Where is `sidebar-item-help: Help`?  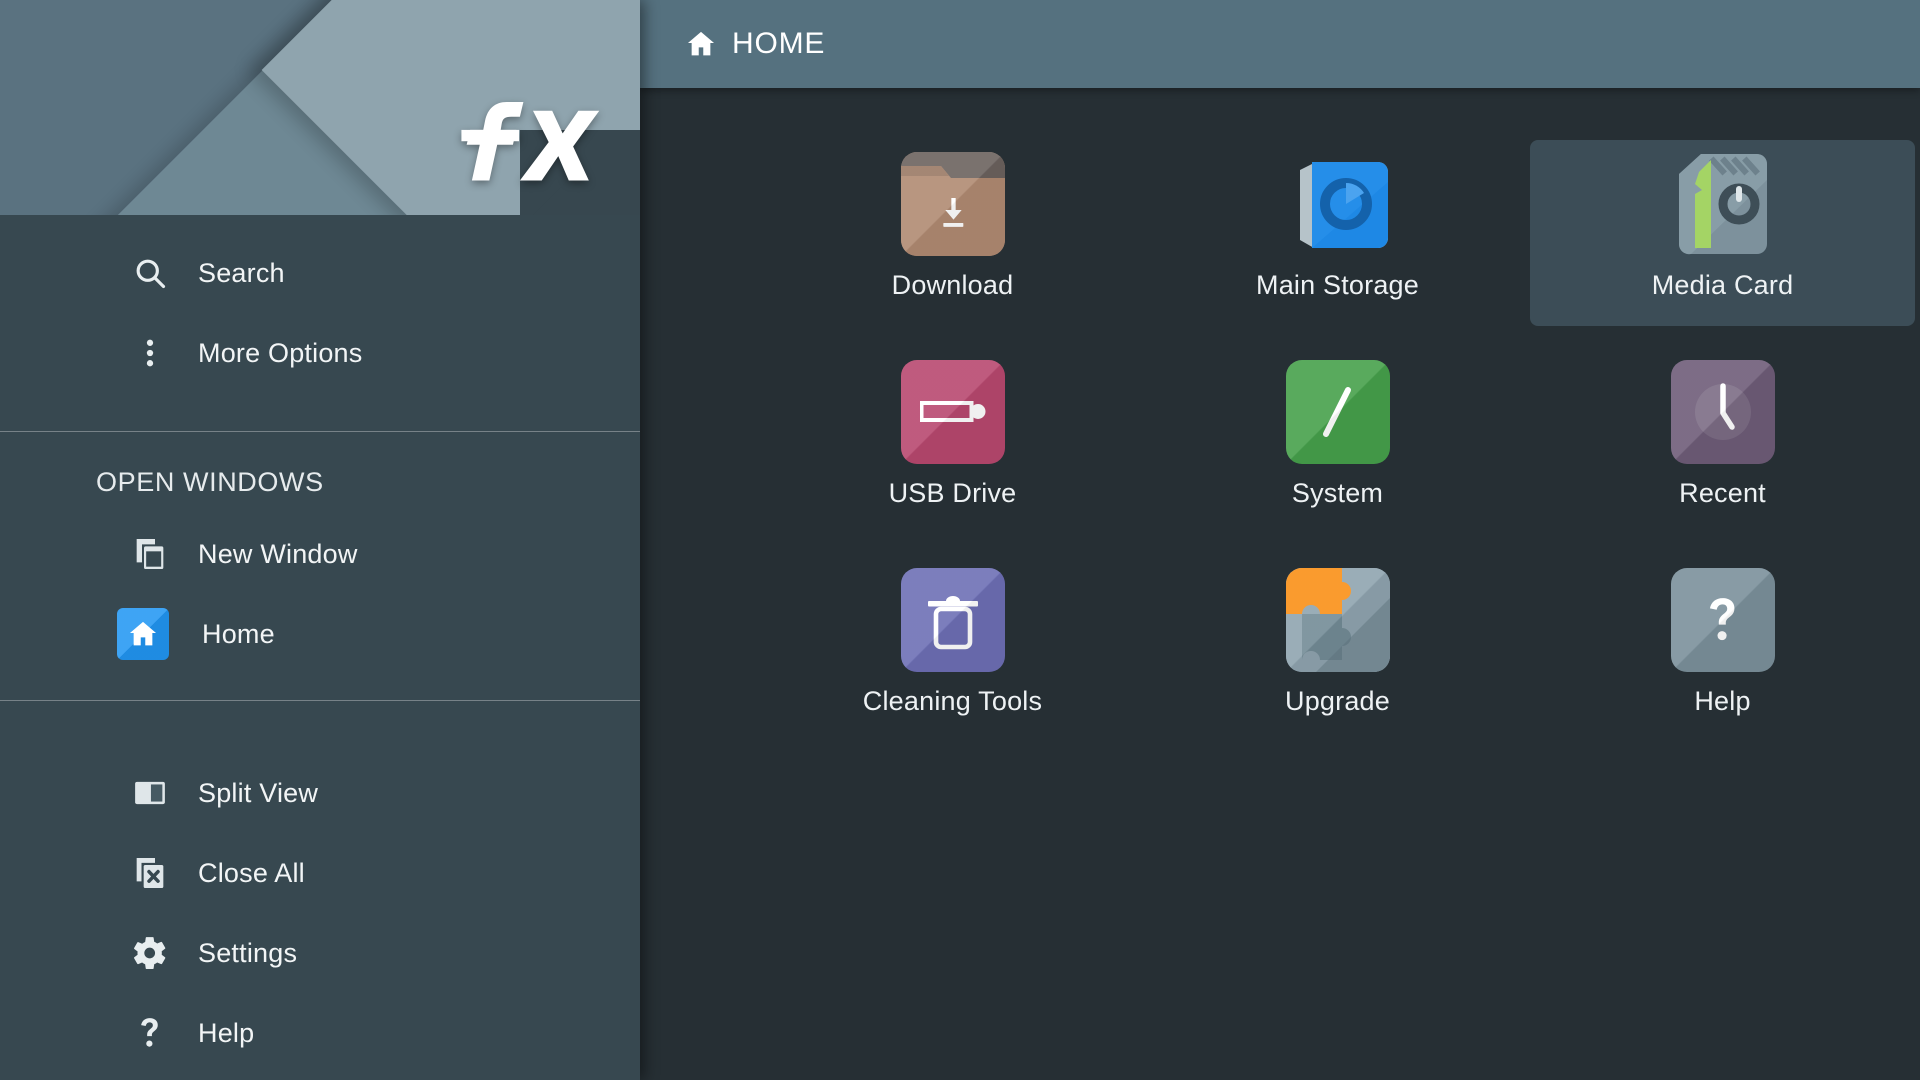
sidebar-item-help: Help is located at coordinates (320, 1033).